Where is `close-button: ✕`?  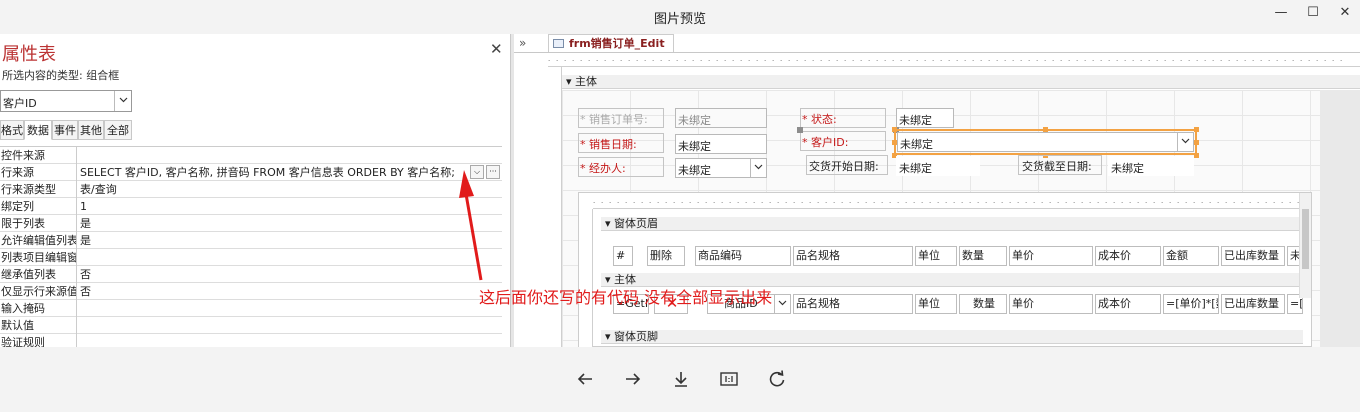
close-button: ✕ is located at coordinates (1345, 13).